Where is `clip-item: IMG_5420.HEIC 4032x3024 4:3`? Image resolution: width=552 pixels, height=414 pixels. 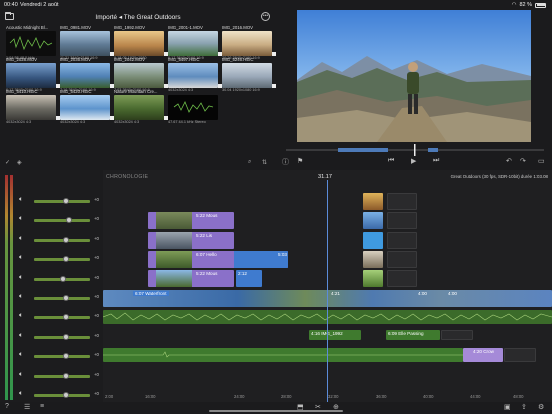 clip-item: IMG_5420.HEIC 4032x3024 4:3 is located at coordinates (87, 107).